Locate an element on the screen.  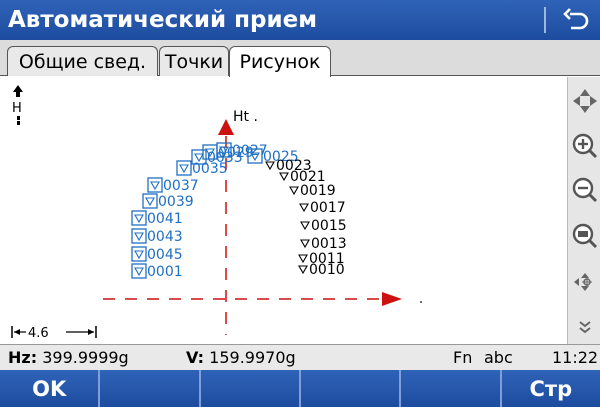
survey-point-marker: 0041 is located at coordinates (157, 218).